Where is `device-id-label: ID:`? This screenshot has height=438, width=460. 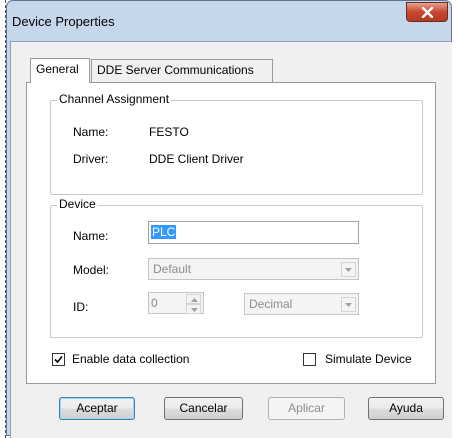 device-id-label: ID: is located at coordinates (81, 307).